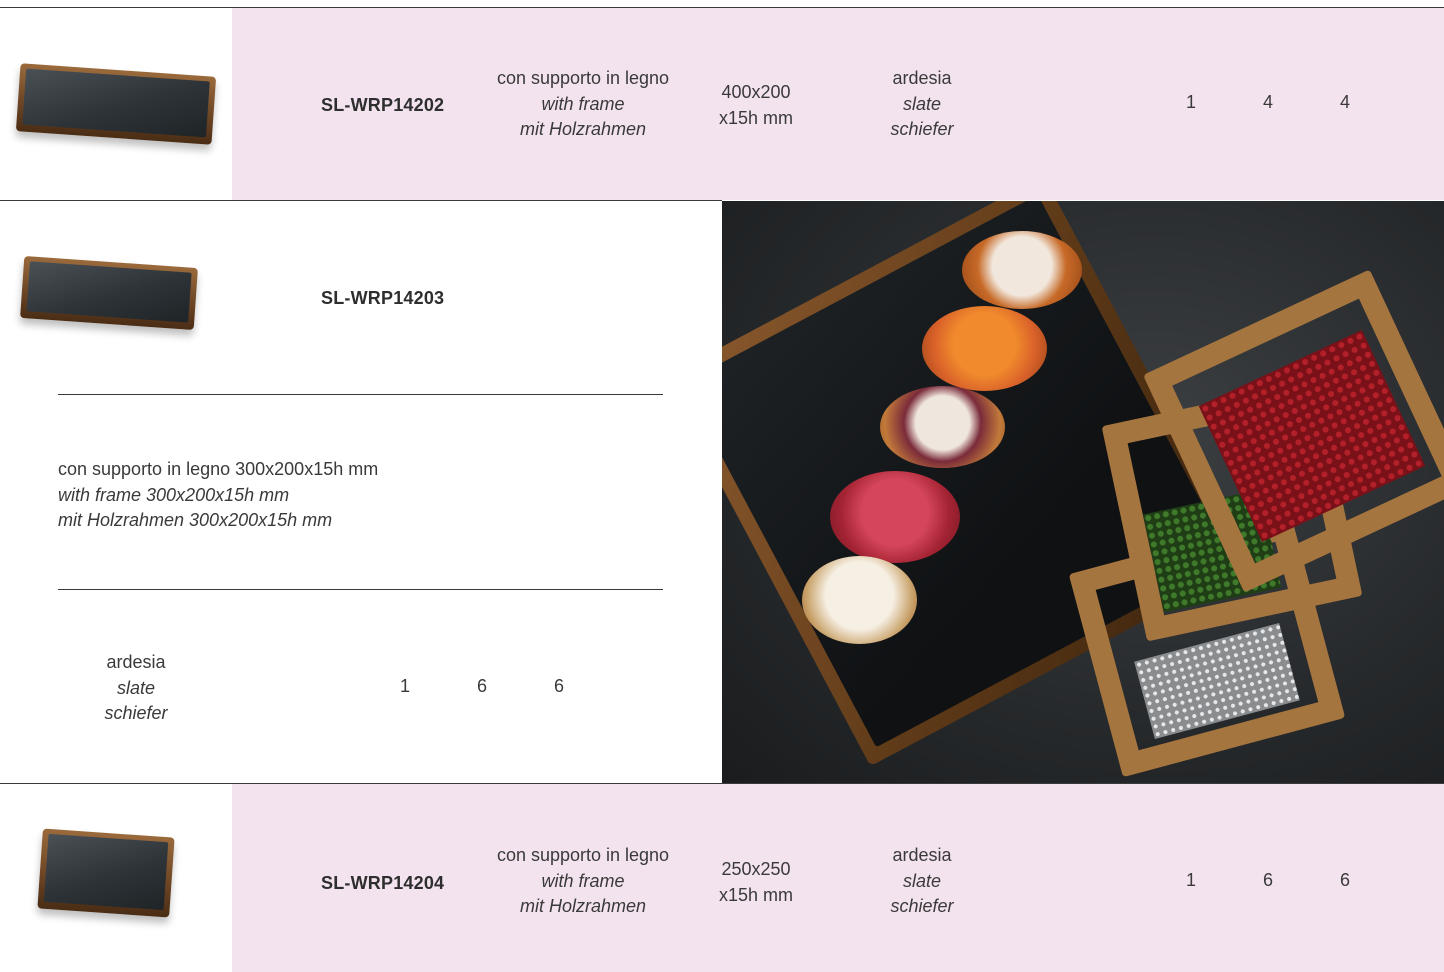  I want to click on frame-de: mit Holzrahmen 300x200x15h mm, so click(195, 520).